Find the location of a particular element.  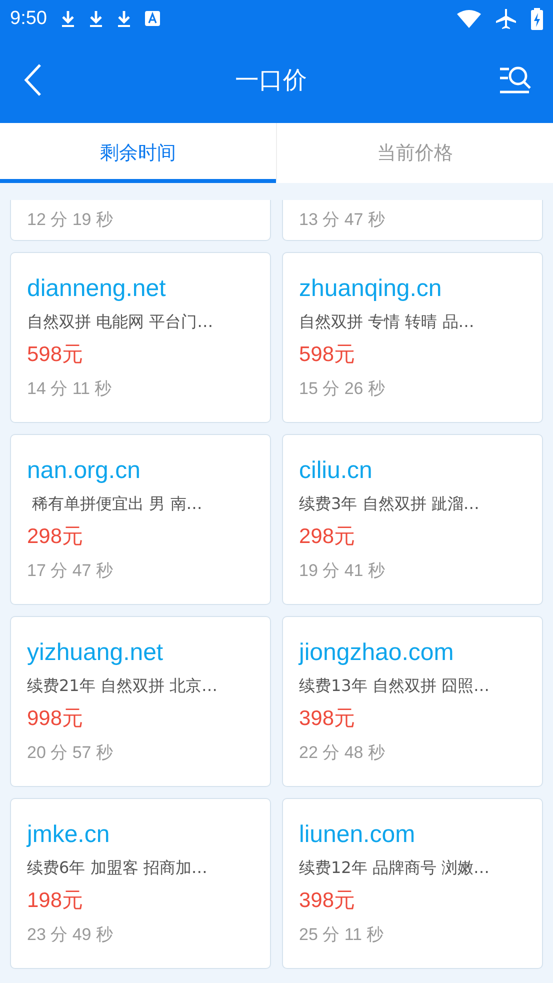

remaining-time: 19 分 41 秒 is located at coordinates (342, 571).